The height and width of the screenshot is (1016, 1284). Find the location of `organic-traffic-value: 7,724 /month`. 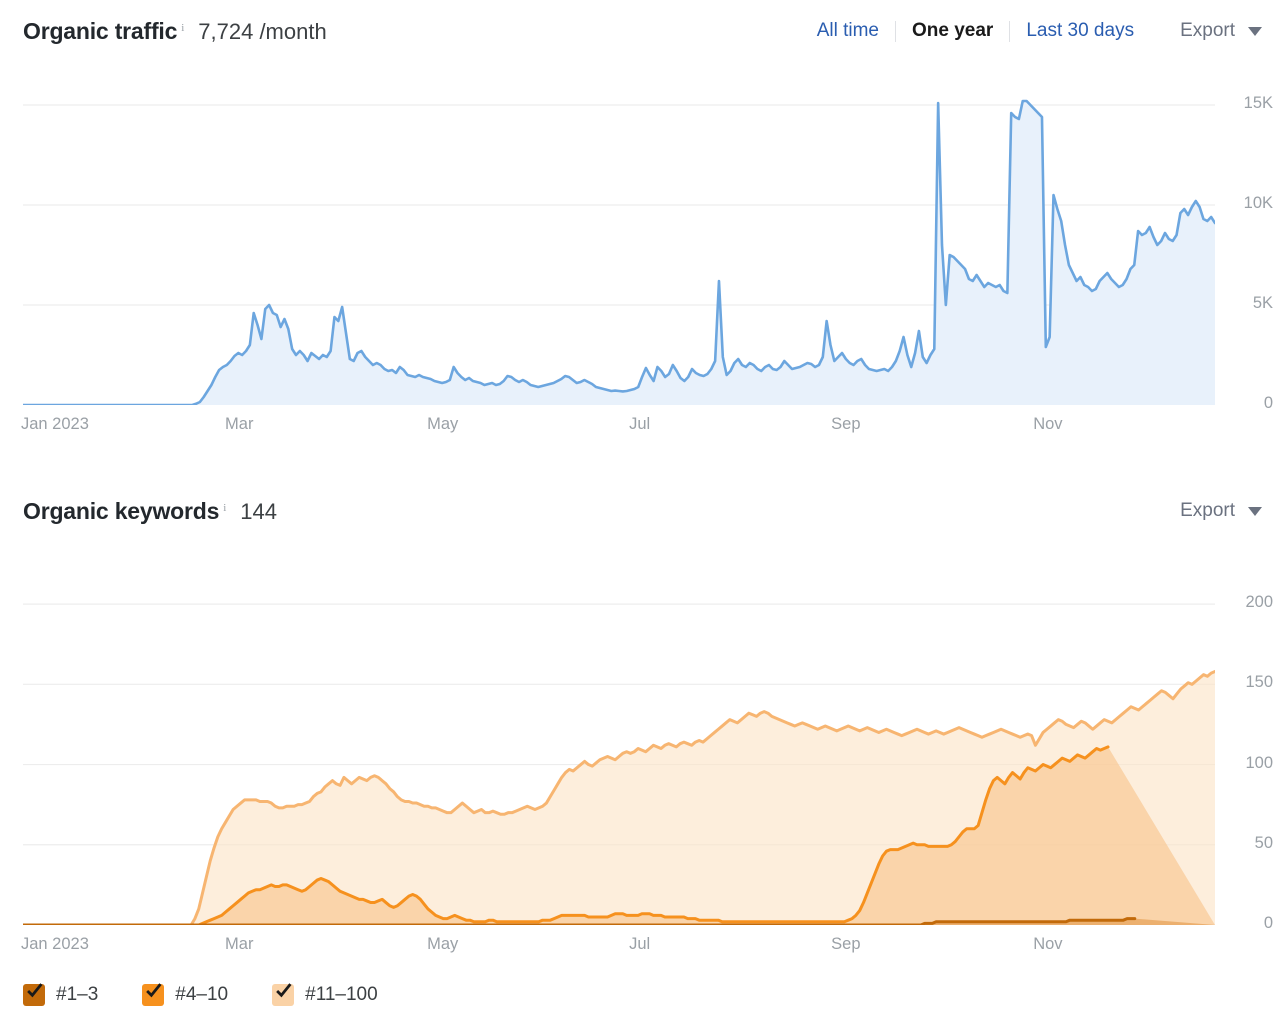

organic-traffic-value: 7,724 /month is located at coordinates (262, 31).